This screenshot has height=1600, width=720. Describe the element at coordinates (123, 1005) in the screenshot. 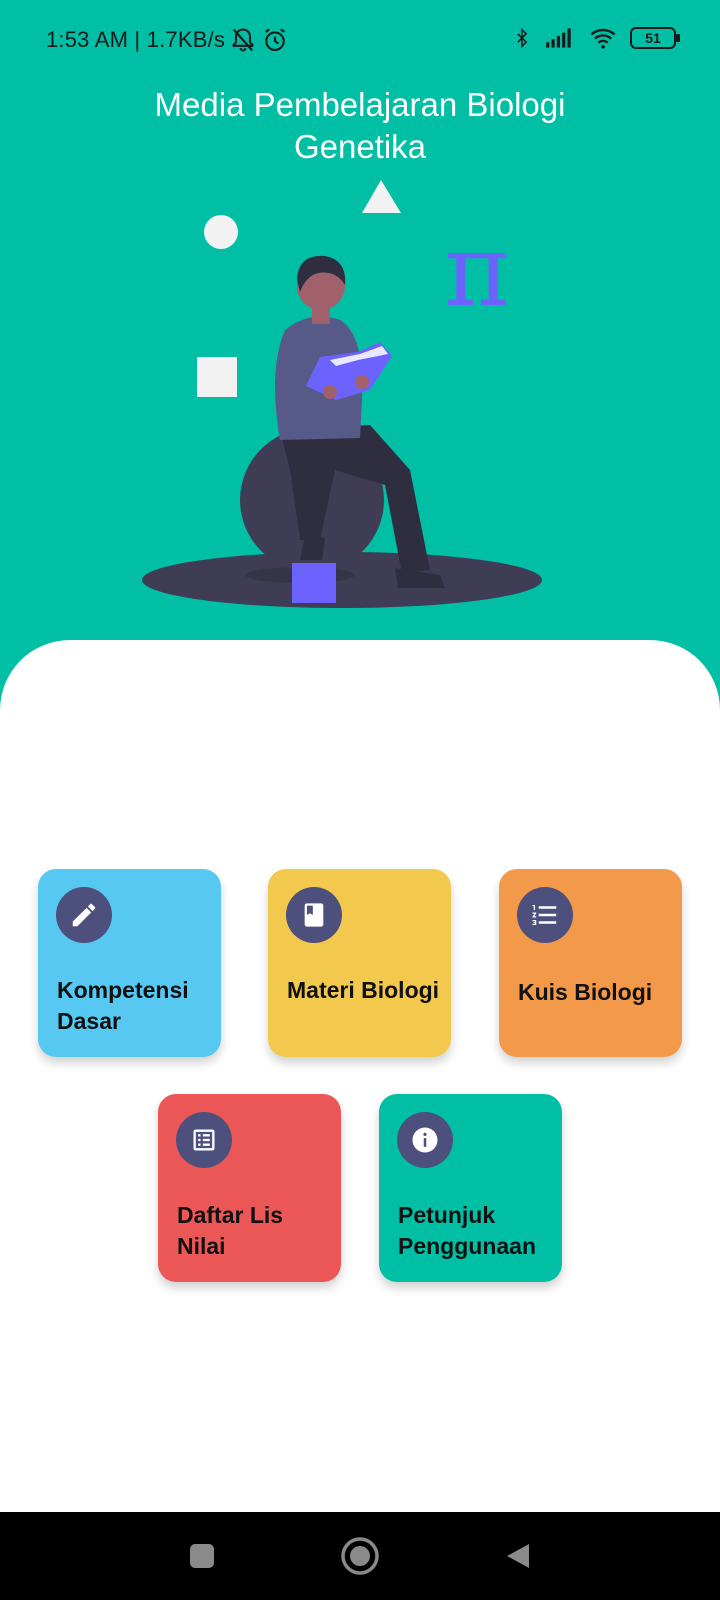

I see `menu-card-label: Kompetensi Dasar` at that location.